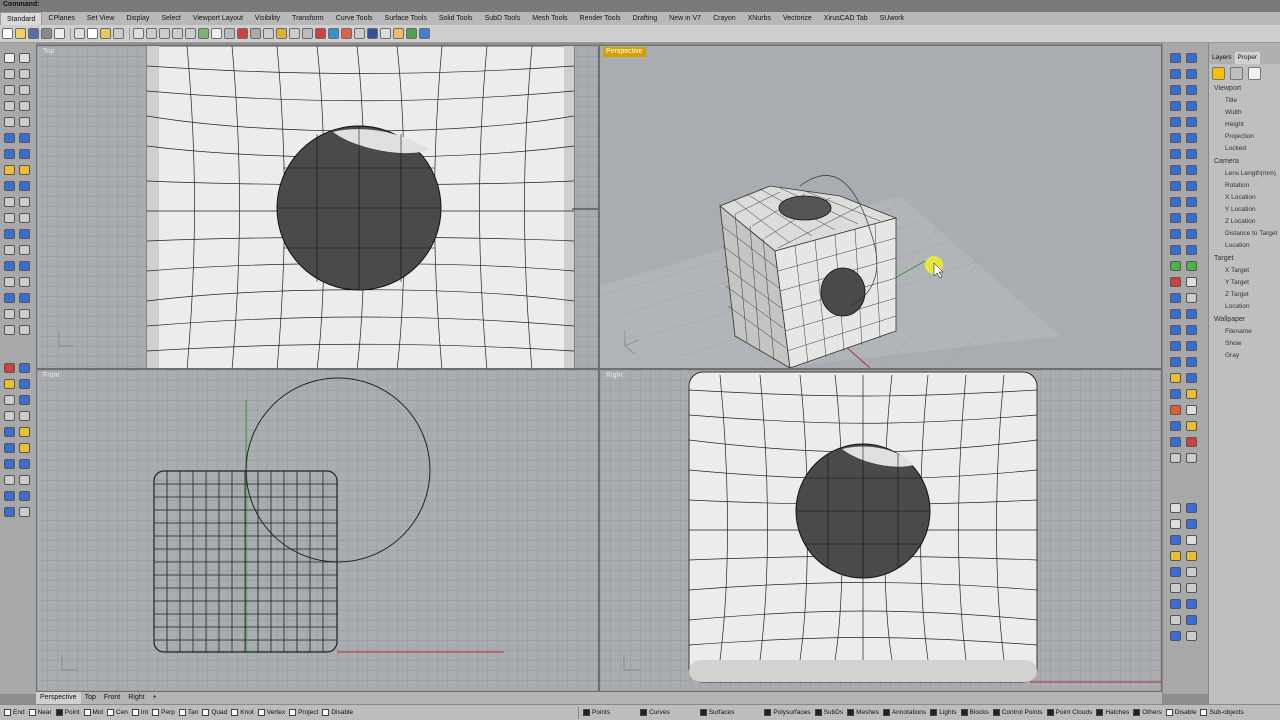  What do you see at coordinates (20, 33) in the screenshot?
I see `open-file-icon` at bounding box center [20, 33].